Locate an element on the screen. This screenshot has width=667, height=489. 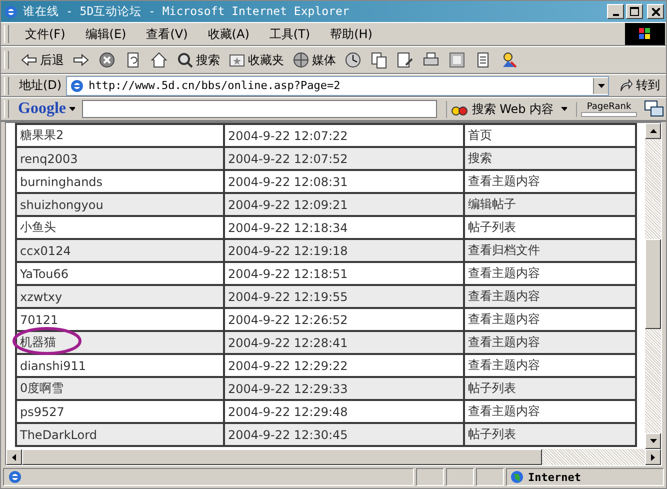
horizontal-scrollbar is located at coordinates (333, 457).